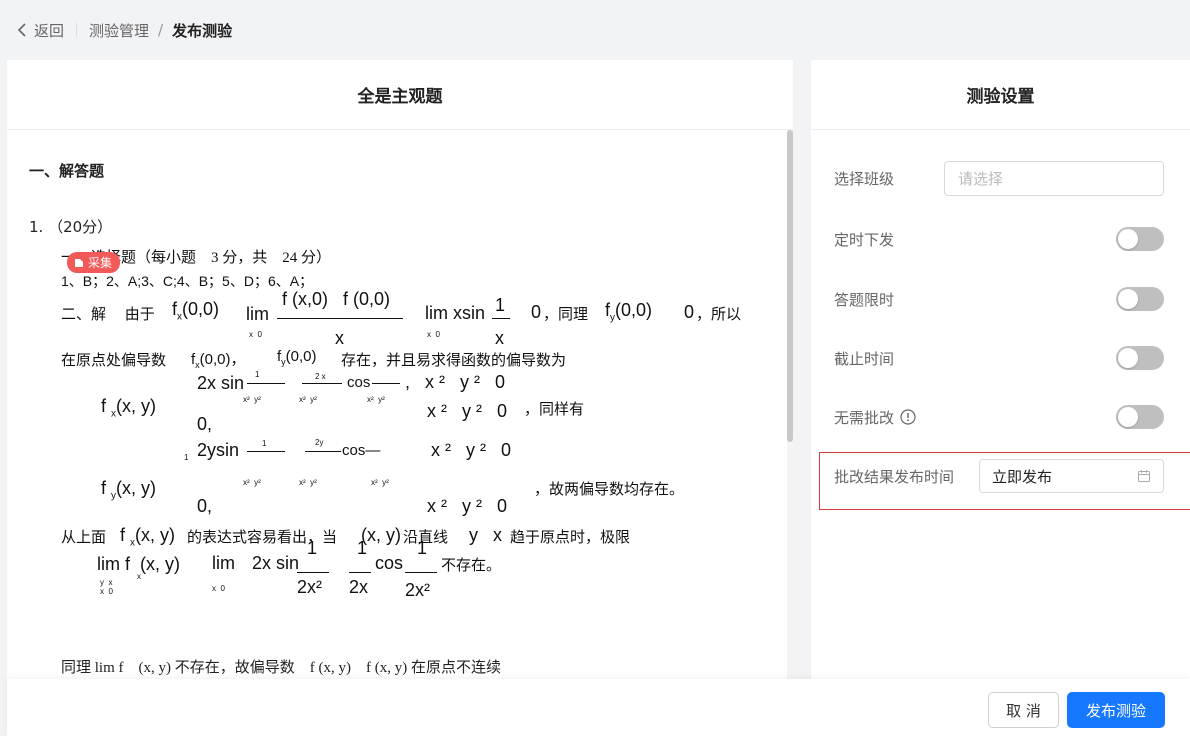 Image resolution: width=1190 pixels, height=736 pixels. I want to click on class-select-label: 选择班级, so click(864, 178).